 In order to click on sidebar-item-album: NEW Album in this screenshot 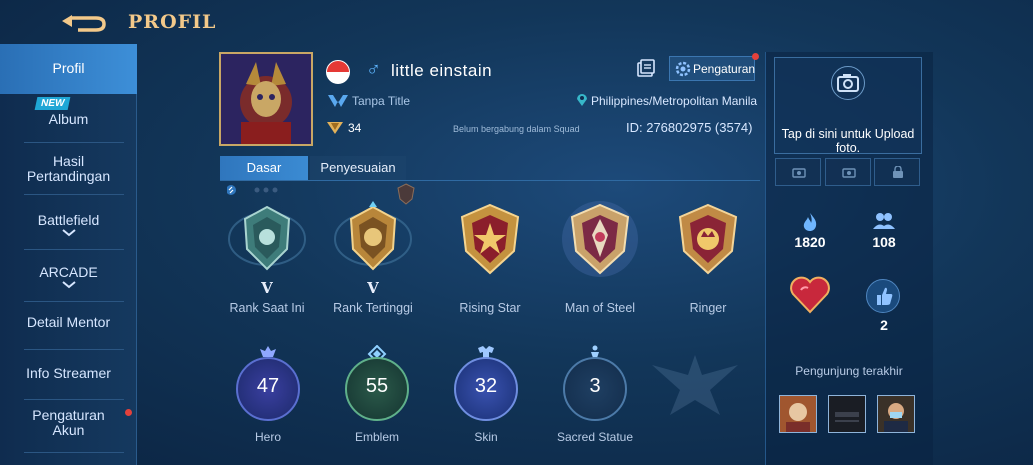, I will do `click(68, 118)`.